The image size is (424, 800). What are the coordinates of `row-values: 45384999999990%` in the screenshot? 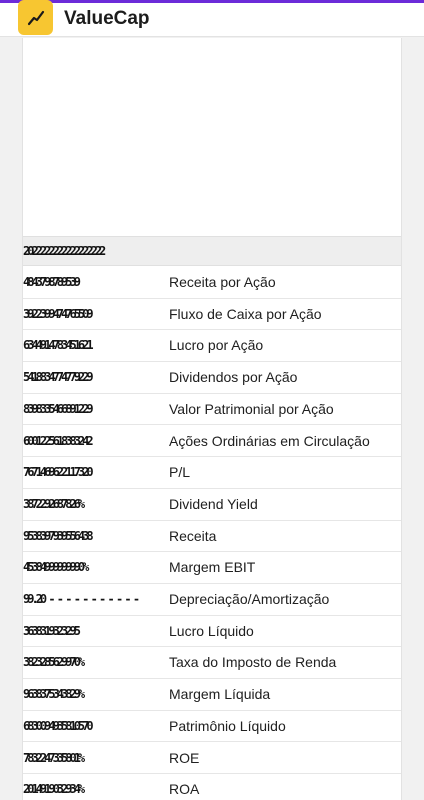 It's located at (56, 567).